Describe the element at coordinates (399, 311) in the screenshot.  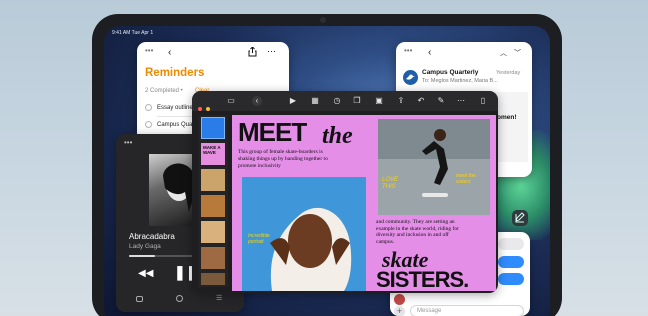
I see `plus-icon: +` at that location.